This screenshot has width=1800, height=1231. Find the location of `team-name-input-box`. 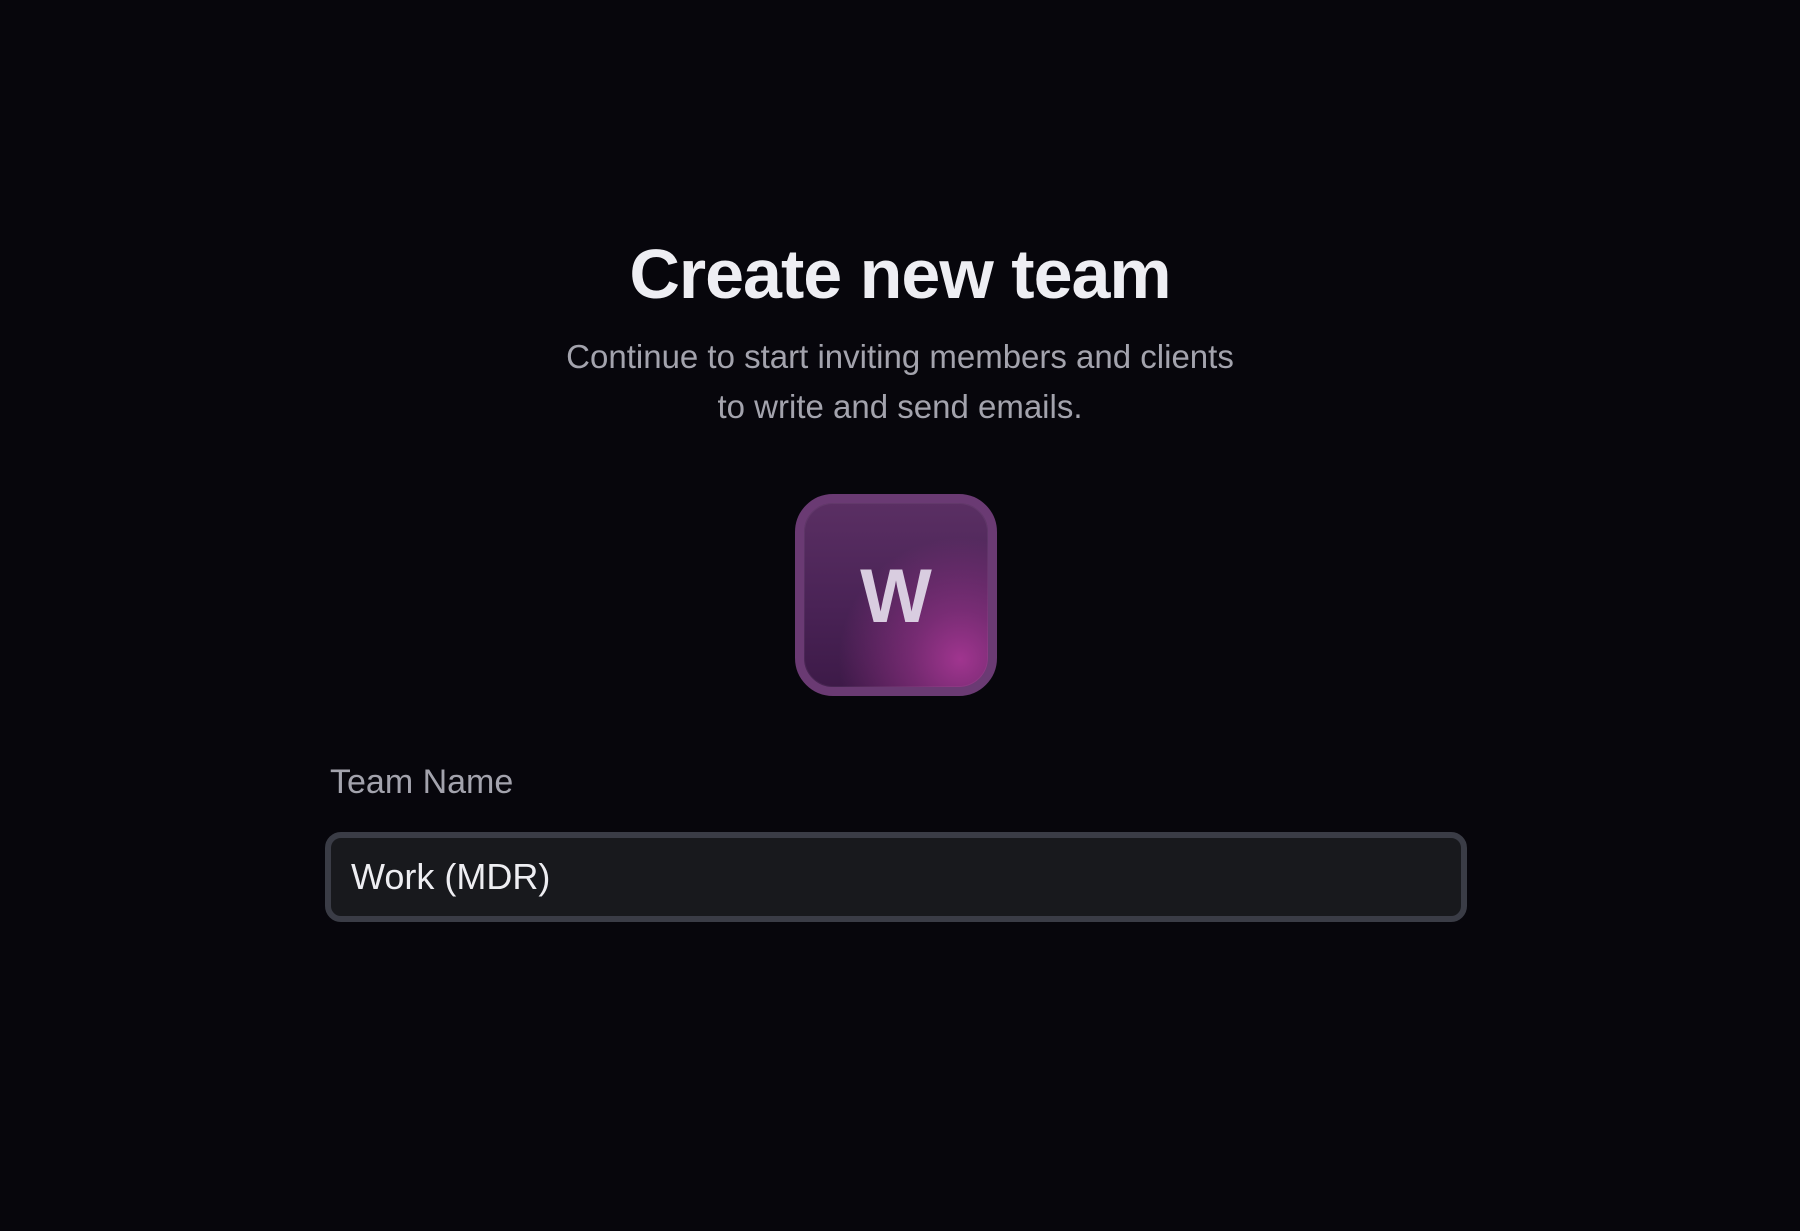

team-name-input-box is located at coordinates (896, 877).